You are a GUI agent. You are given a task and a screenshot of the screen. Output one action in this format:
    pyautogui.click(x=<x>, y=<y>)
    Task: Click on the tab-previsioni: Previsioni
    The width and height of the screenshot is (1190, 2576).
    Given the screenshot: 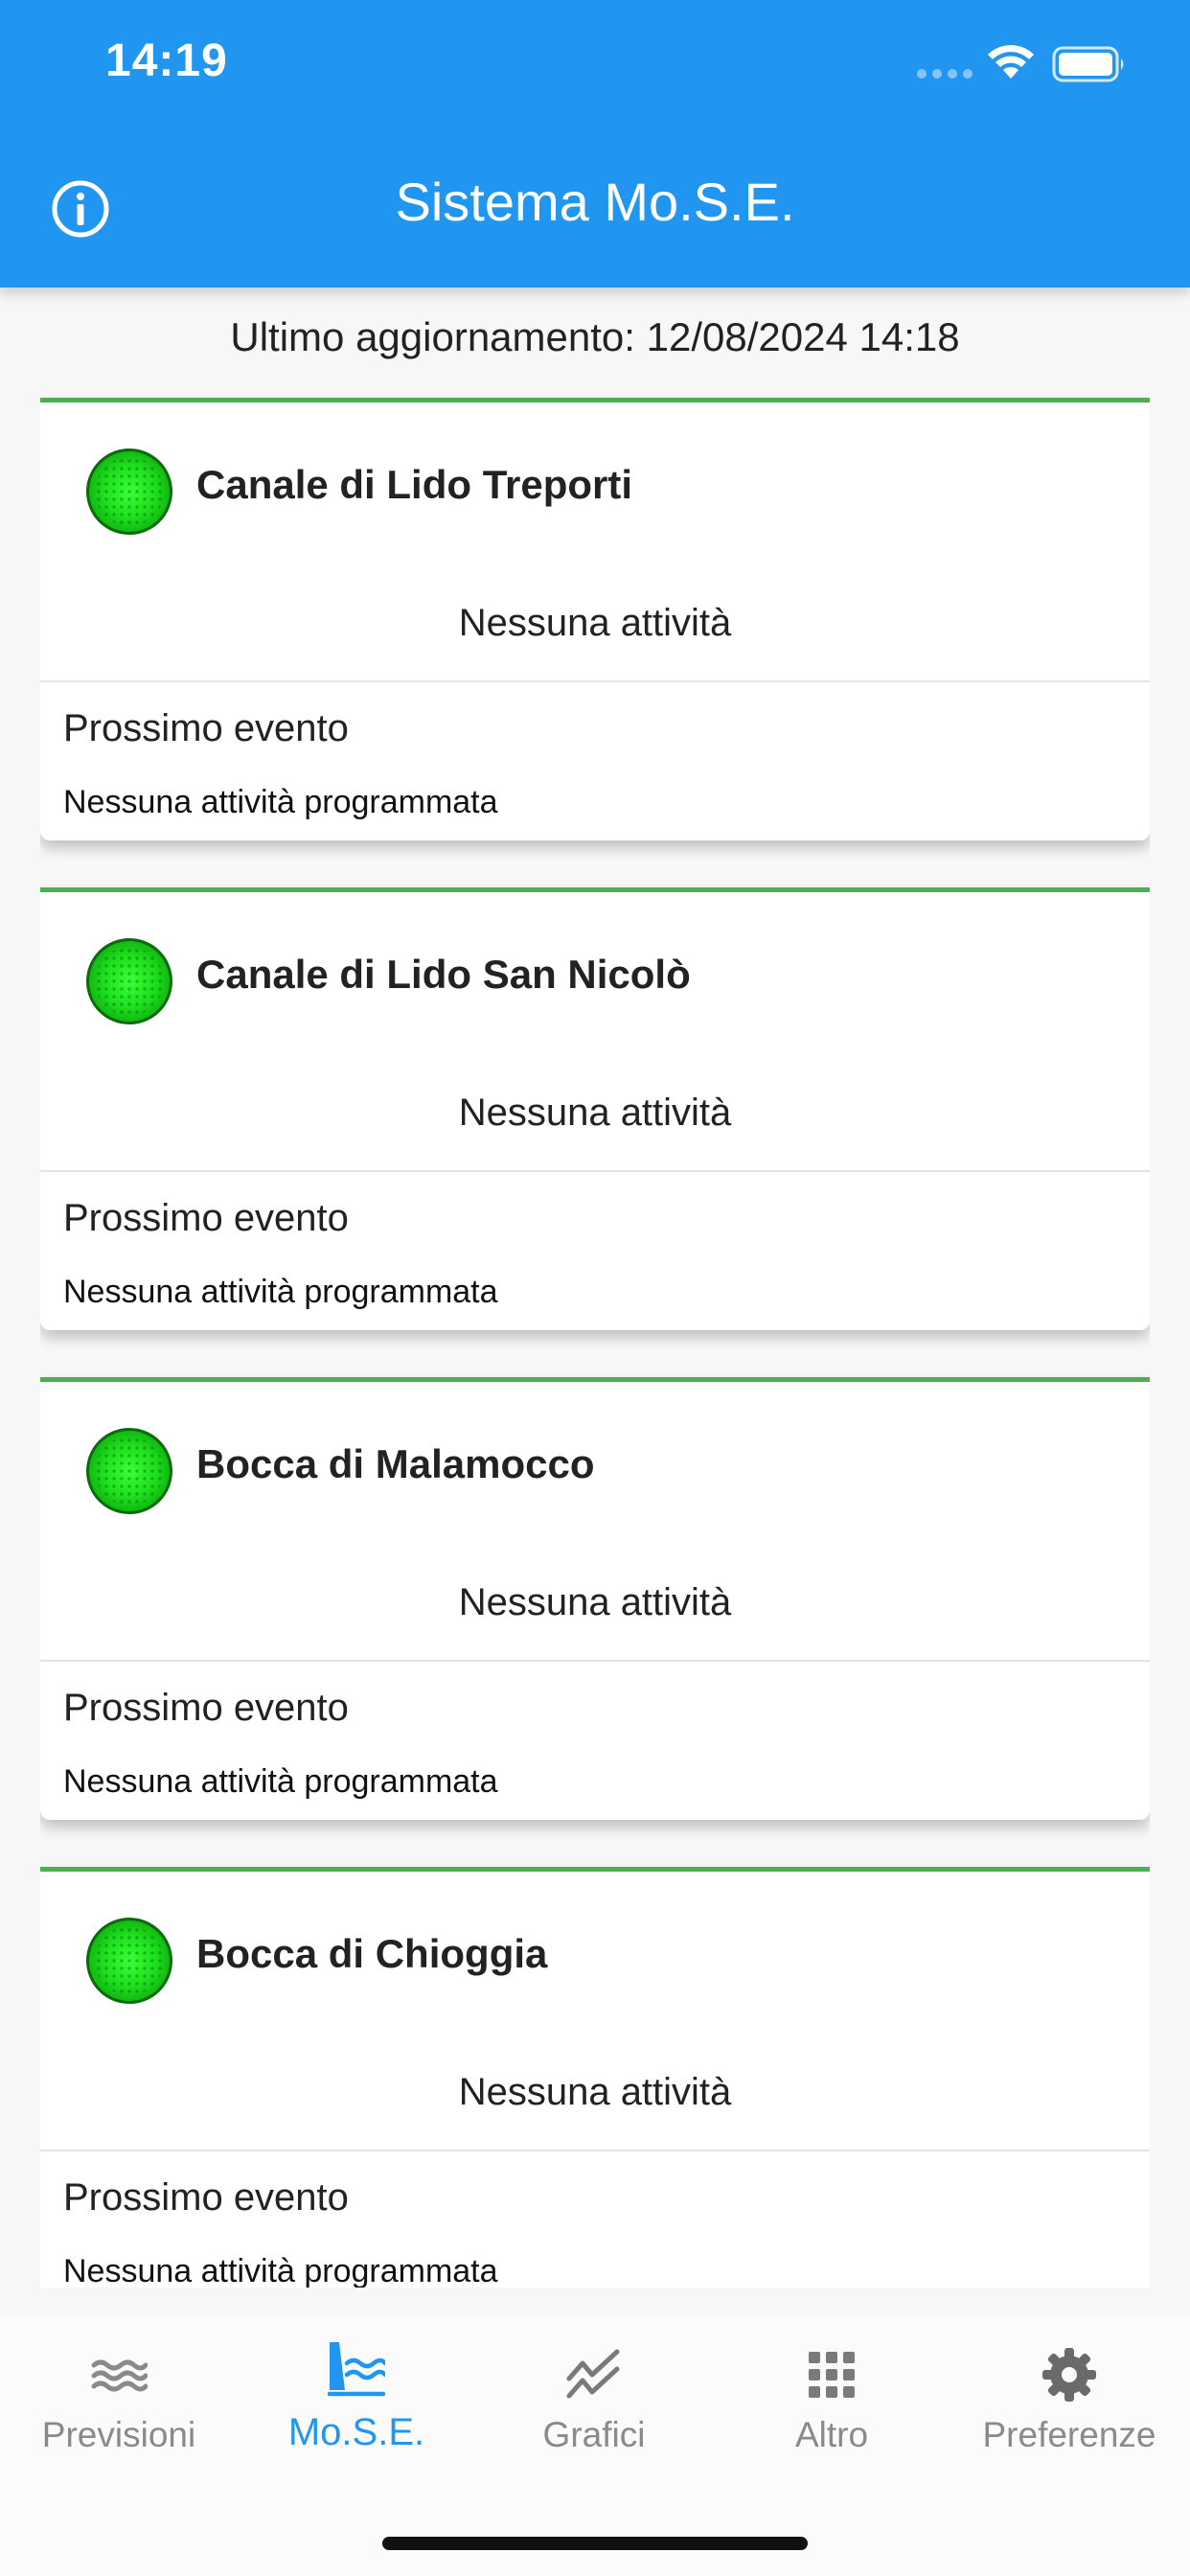 What is the action you would take?
    pyautogui.click(x=119, y=2399)
    